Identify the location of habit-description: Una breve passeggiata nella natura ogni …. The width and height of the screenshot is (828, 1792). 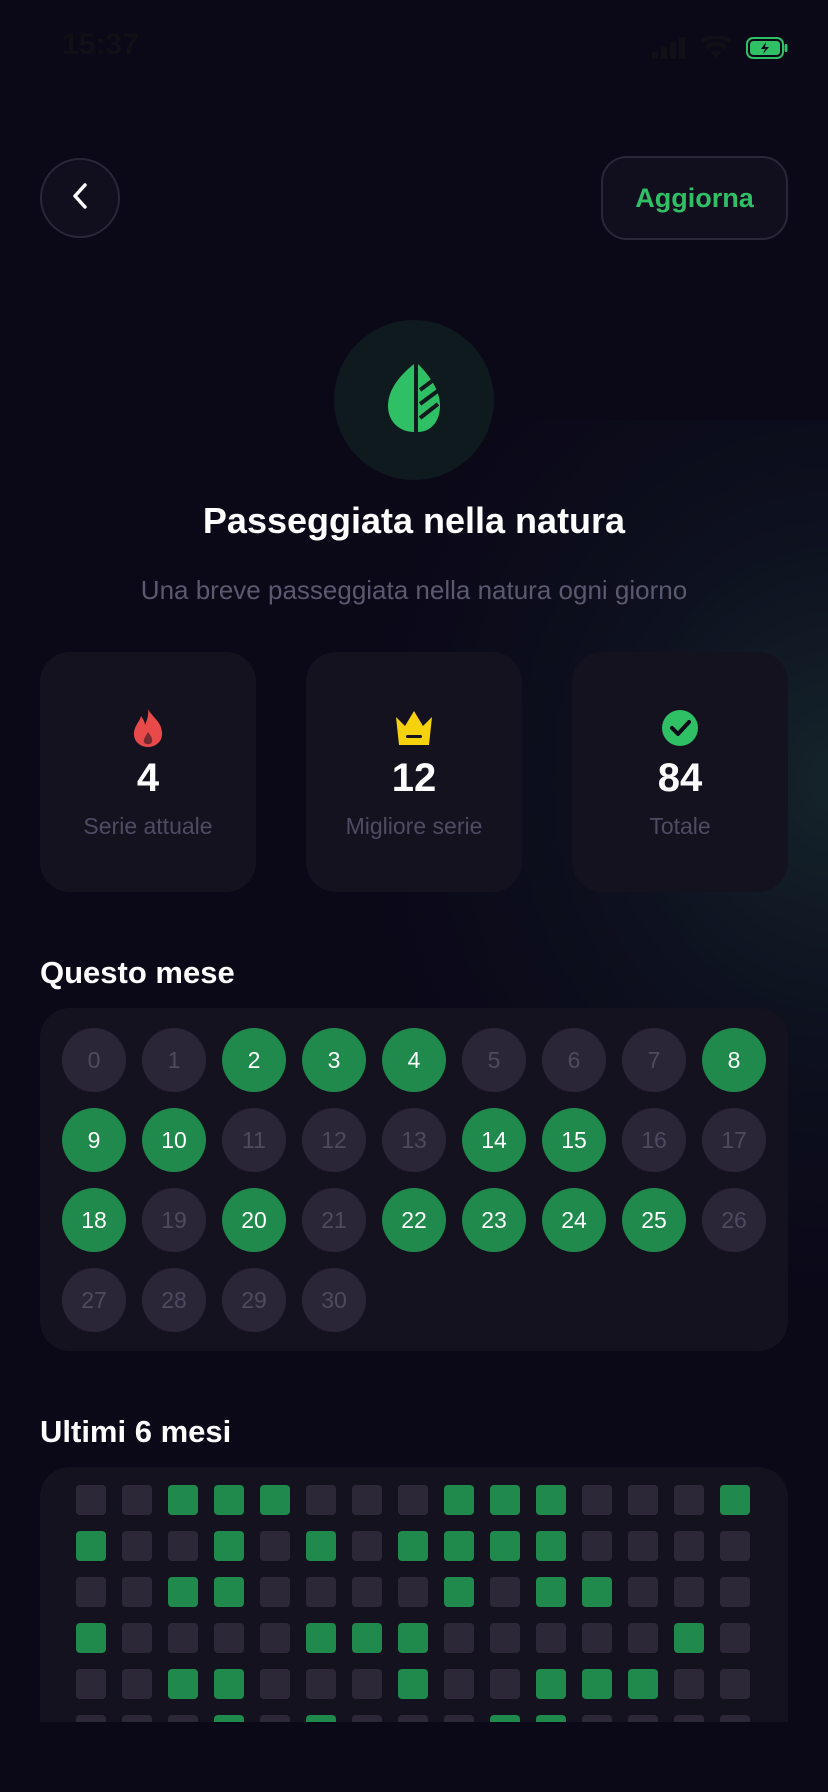
(414, 590).